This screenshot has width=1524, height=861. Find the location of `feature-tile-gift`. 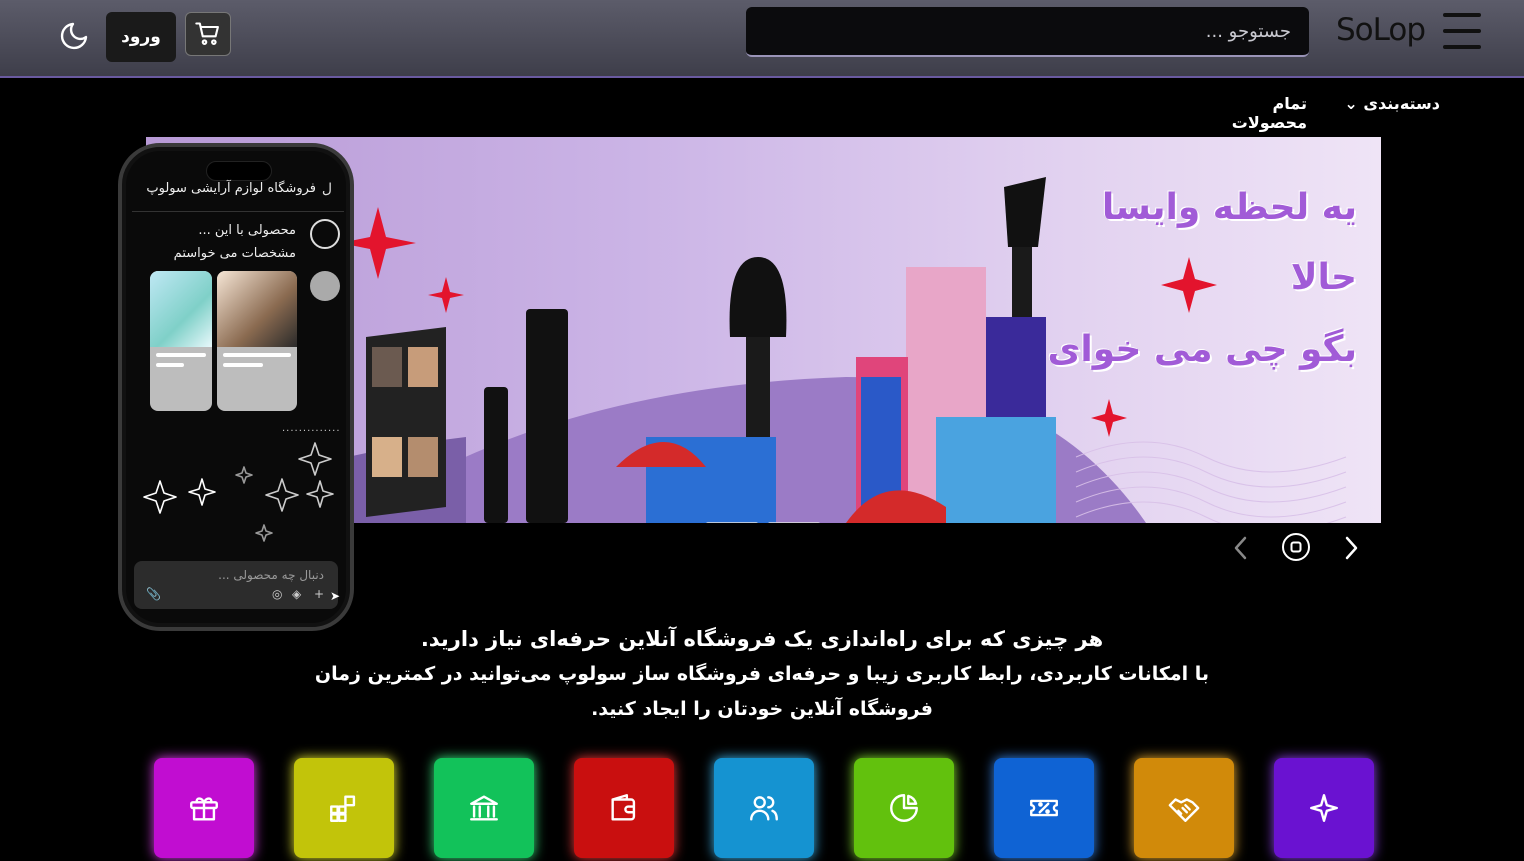

feature-tile-gift is located at coordinates (204, 808).